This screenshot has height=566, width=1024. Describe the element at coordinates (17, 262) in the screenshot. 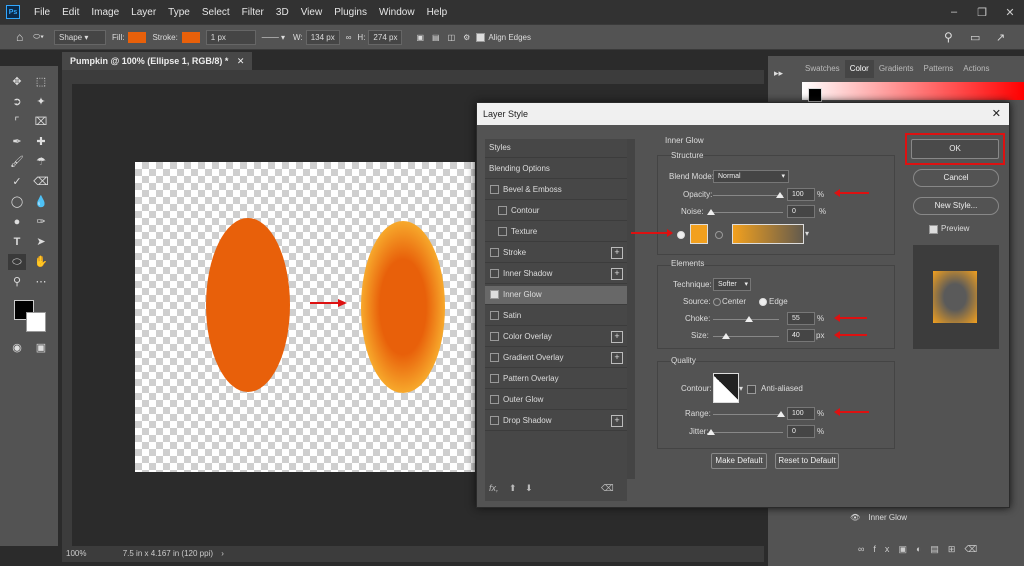

I see `ellipse-tool-icon: ⬭` at that location.